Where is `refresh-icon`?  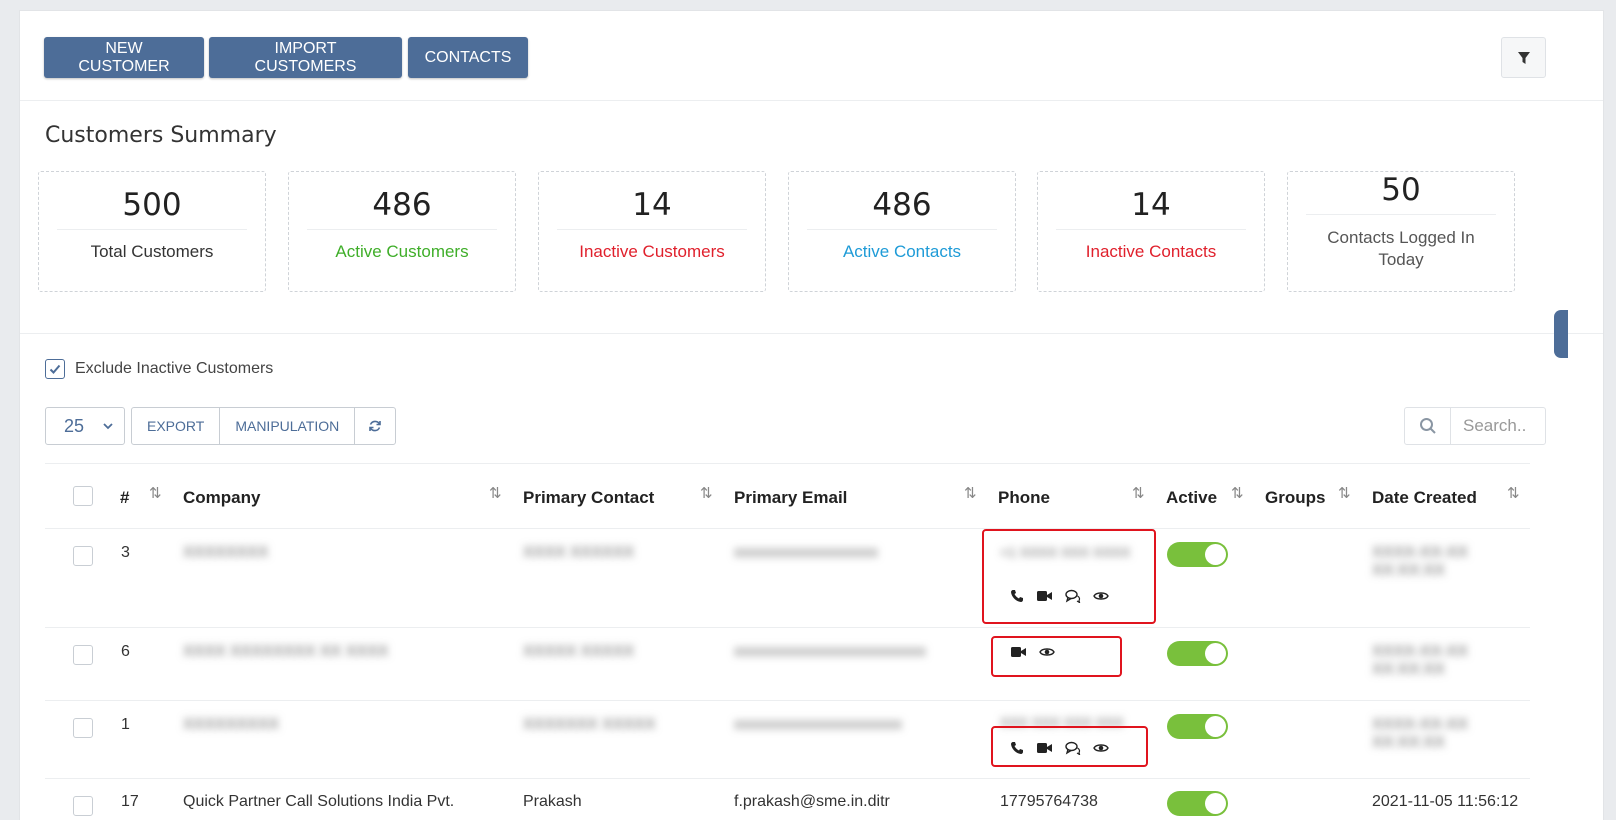 refresh-icon is located at coordinates (375, 426).